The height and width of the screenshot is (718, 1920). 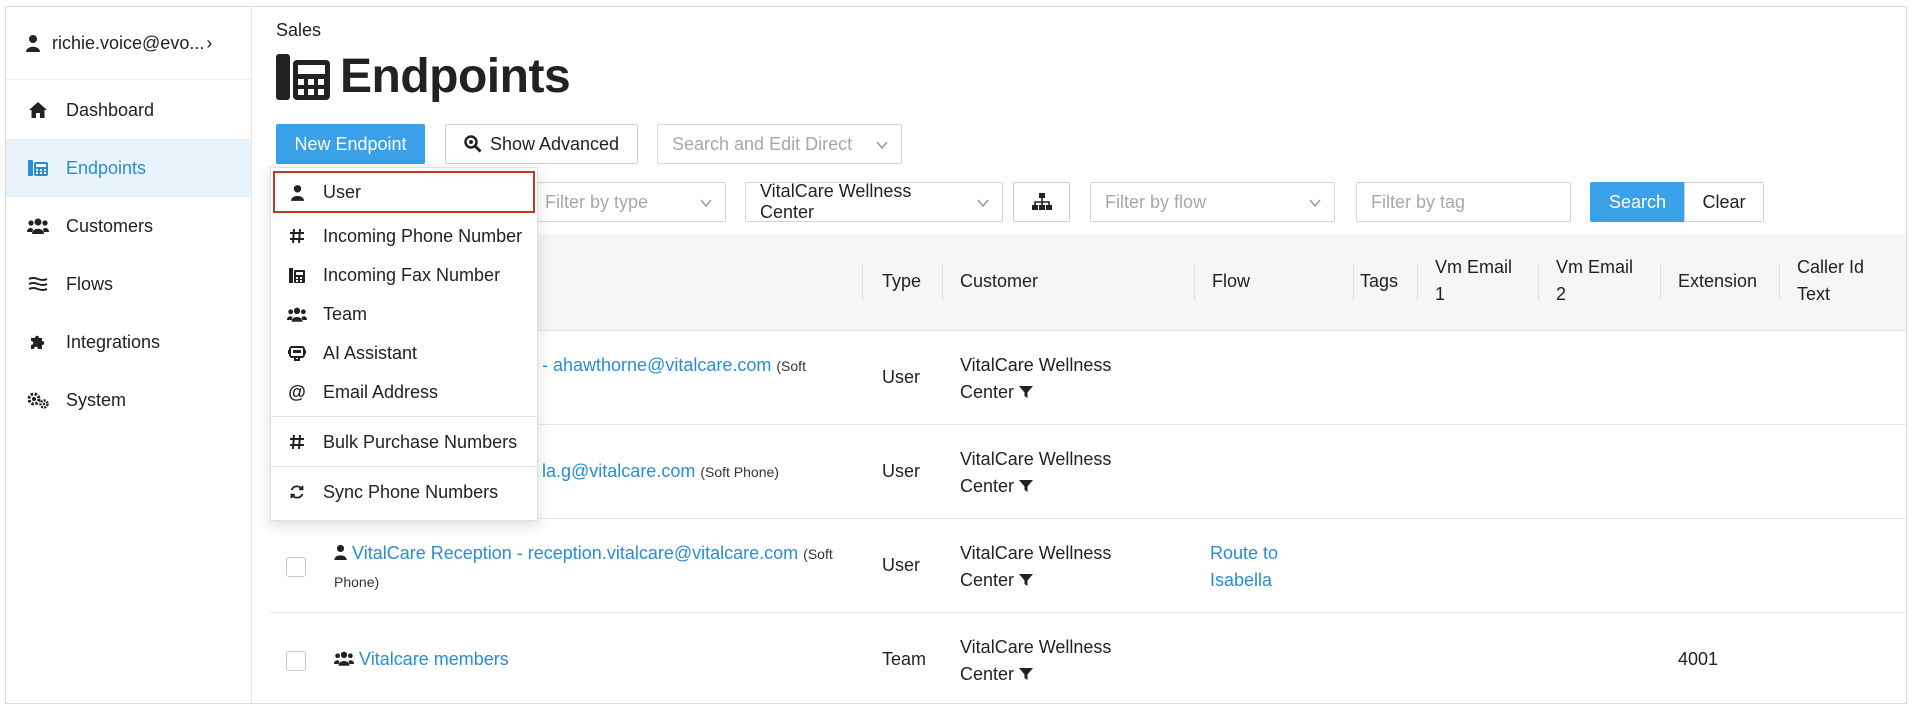 I want to click on dropdown-item-ai-assistant: AI Assistant, so click(x=405, y=353).